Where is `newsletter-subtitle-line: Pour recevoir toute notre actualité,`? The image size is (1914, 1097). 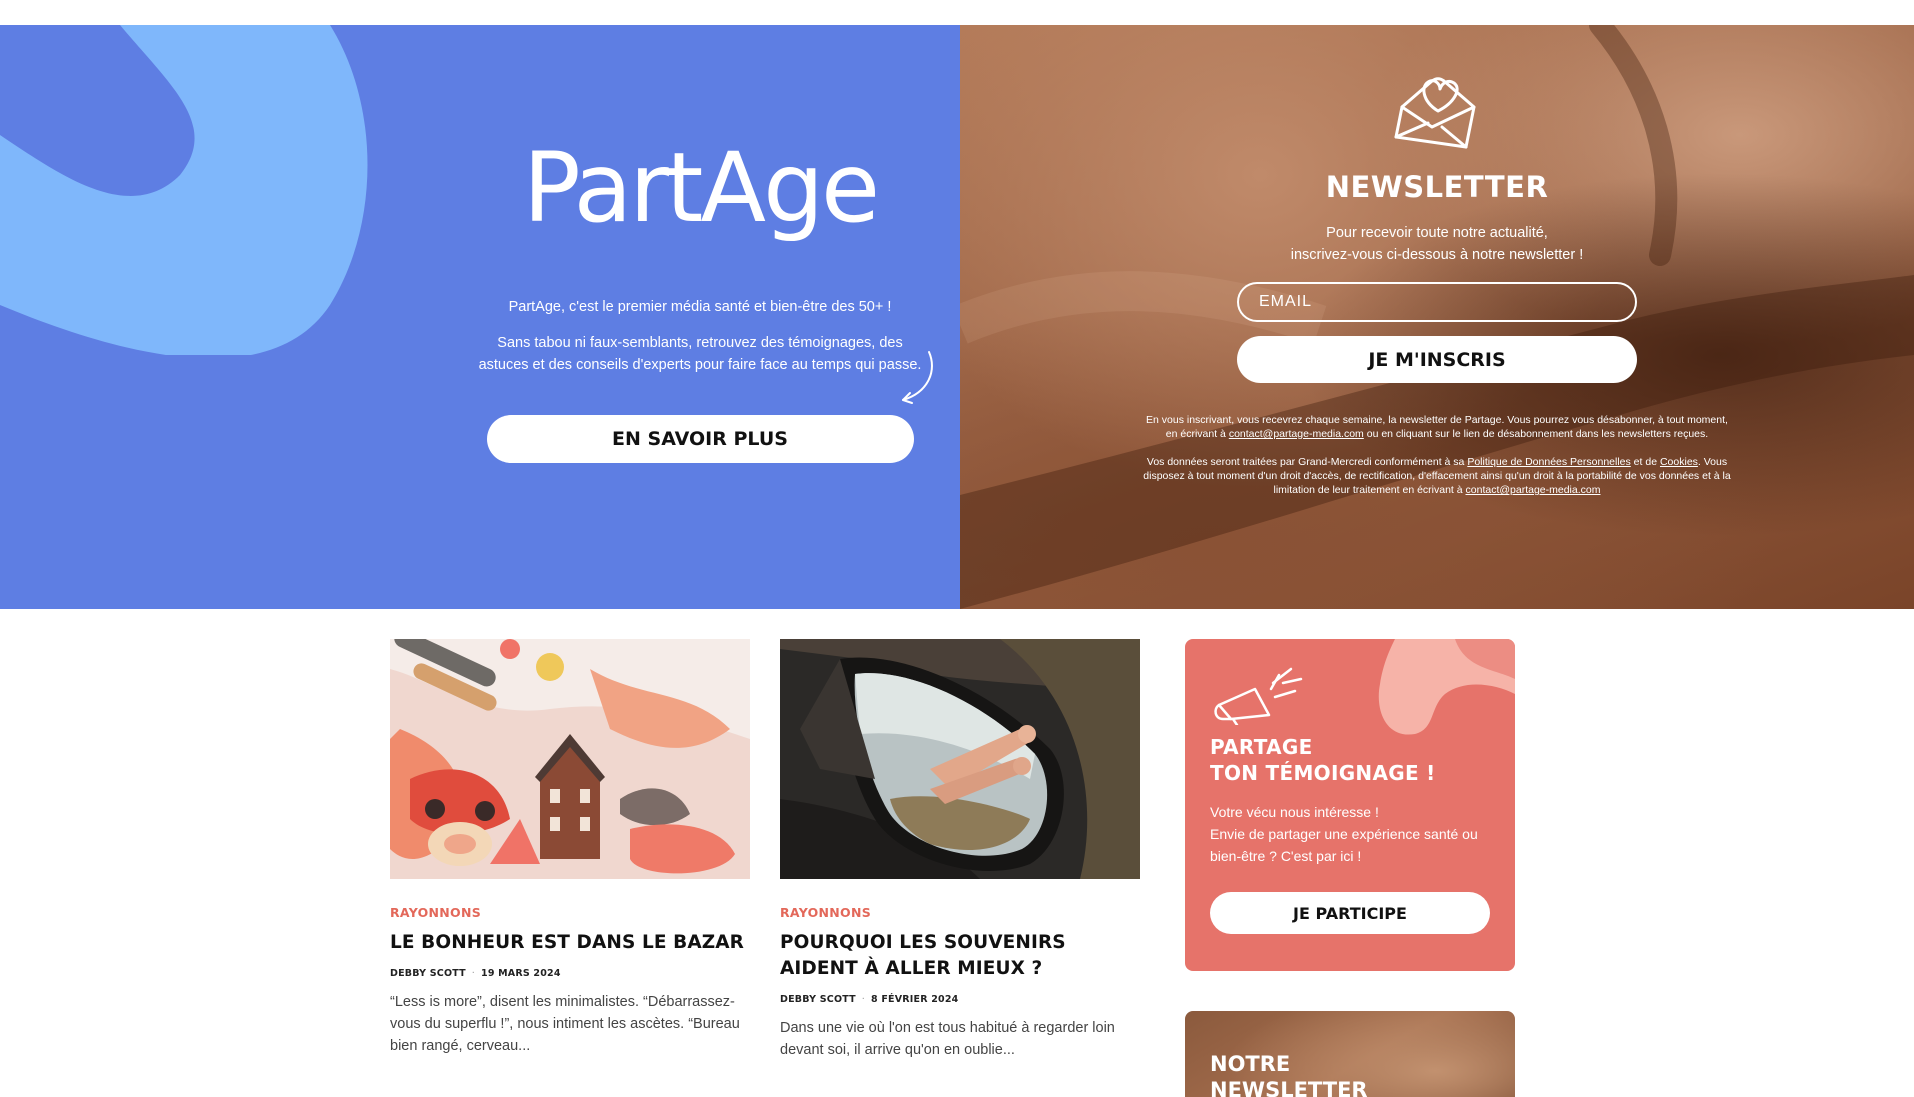 newsletter-subtitle-line: Pour recevoir toute notre actualité, is located at coordinates (1437, 233).